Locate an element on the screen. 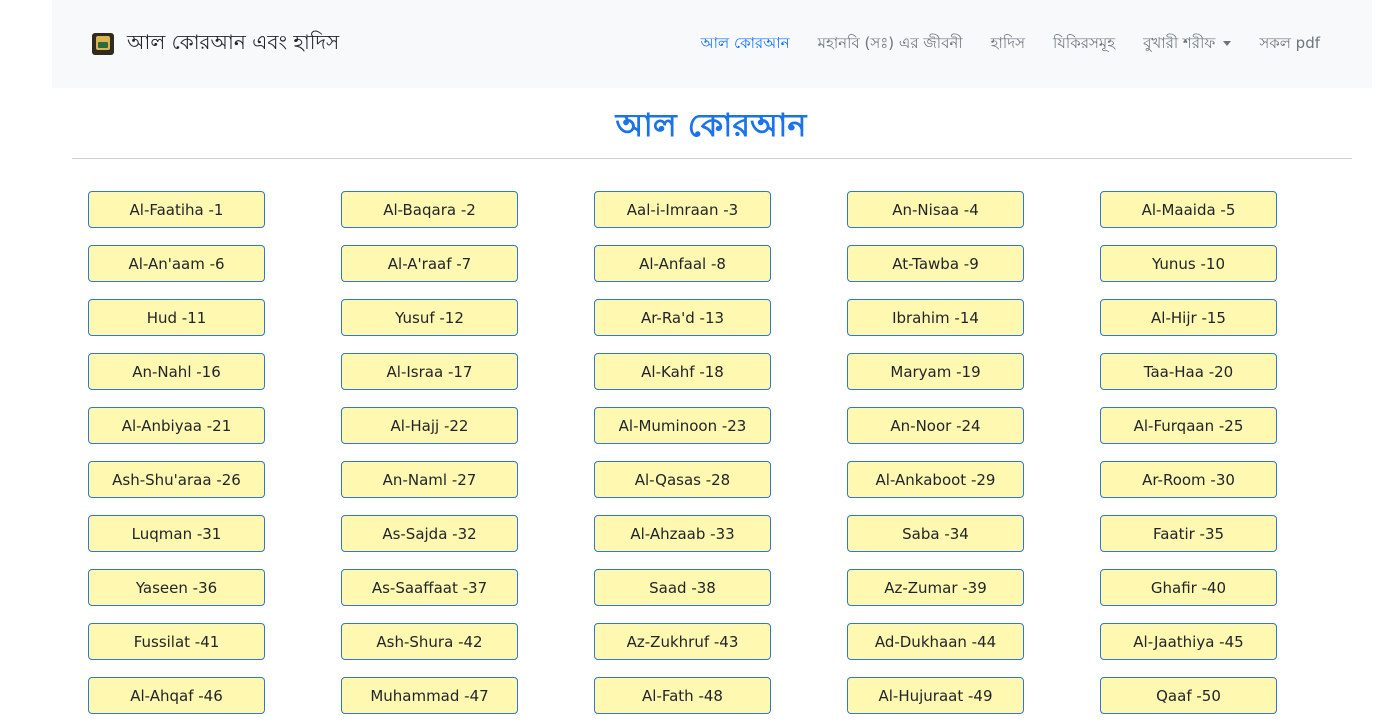 This screenshot has width=1393, height=728. surah-button: An-Noor -24 is located at coordinates (935, 425).